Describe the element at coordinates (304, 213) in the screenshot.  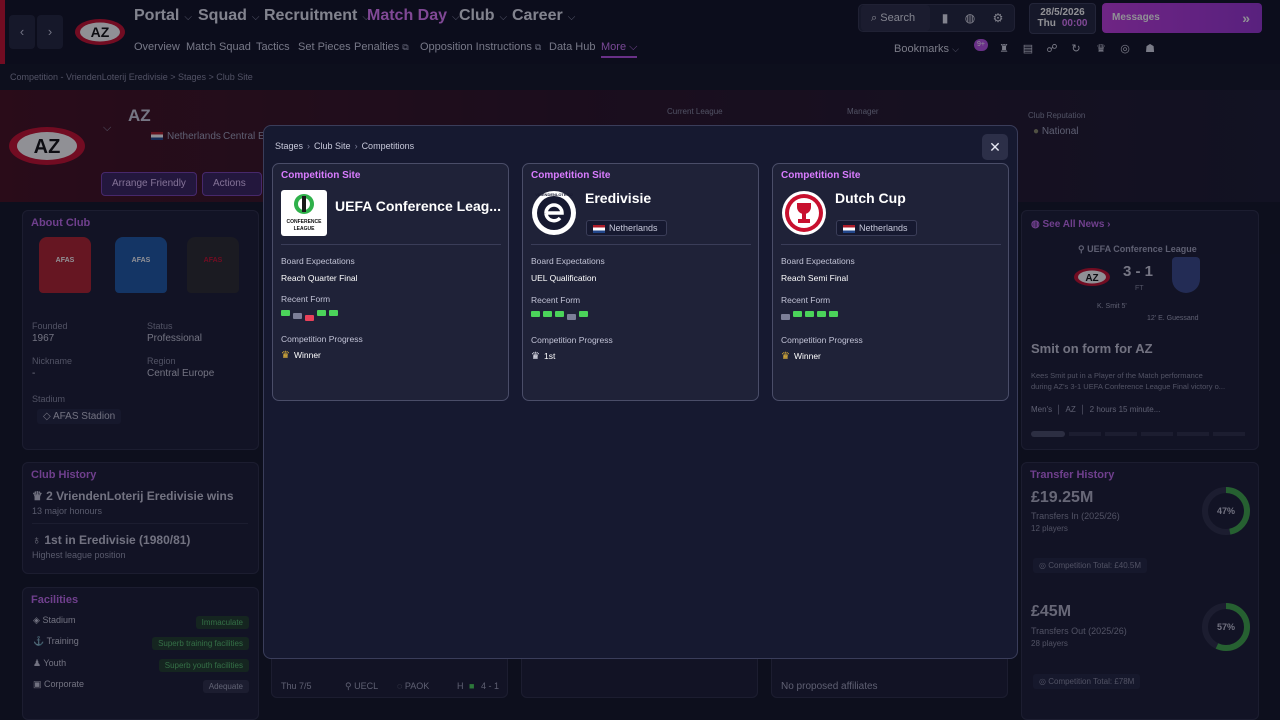
I see `conference-league-logo: CONFERENCE LEAGUE` at that location.